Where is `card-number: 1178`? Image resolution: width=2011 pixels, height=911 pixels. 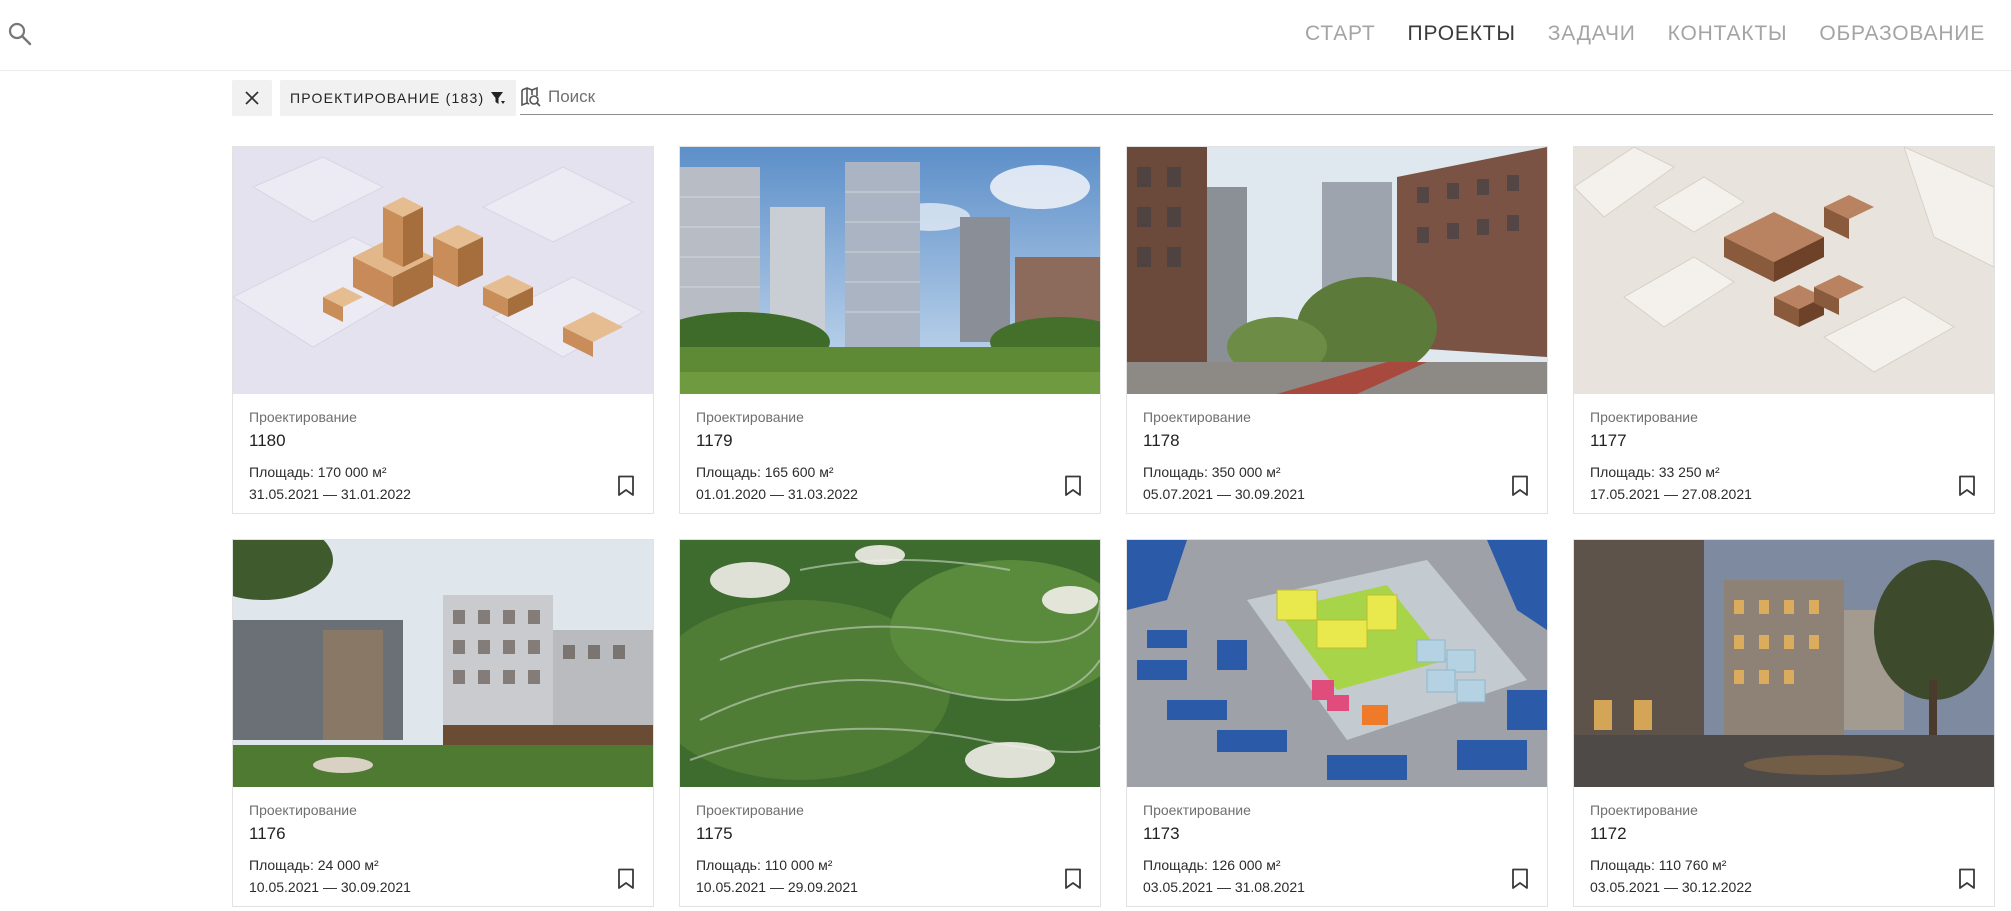
card-number: 1178 is located at coordinates (1161, 440).